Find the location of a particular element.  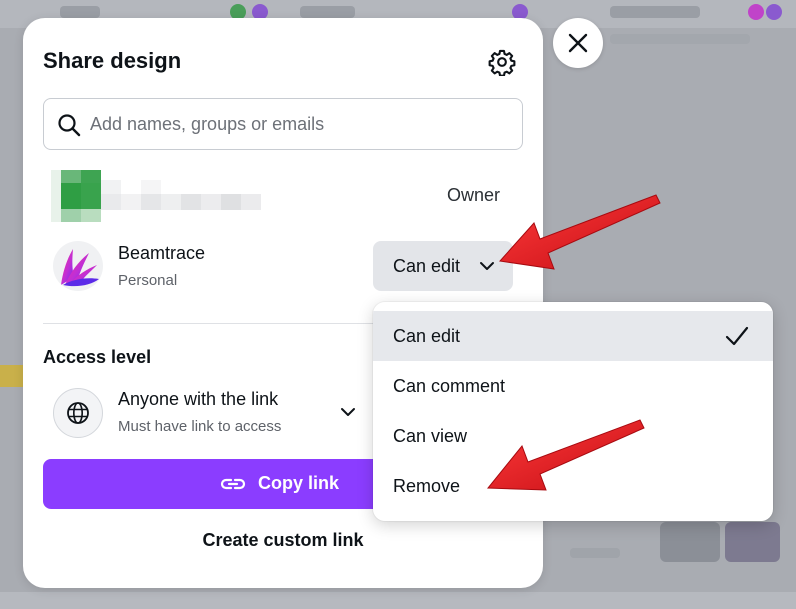

close-icon is located at coordinates (578, 43).